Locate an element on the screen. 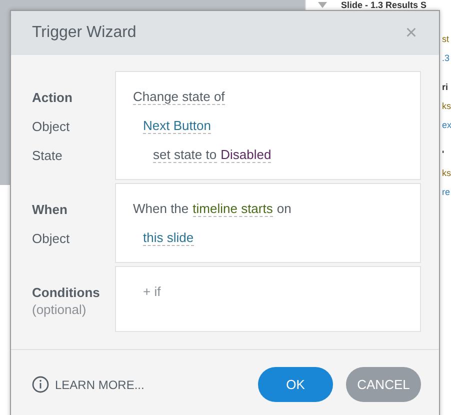 This screenshot has height=415, width=451. panel-text: st is located at coordinates (446, 39).